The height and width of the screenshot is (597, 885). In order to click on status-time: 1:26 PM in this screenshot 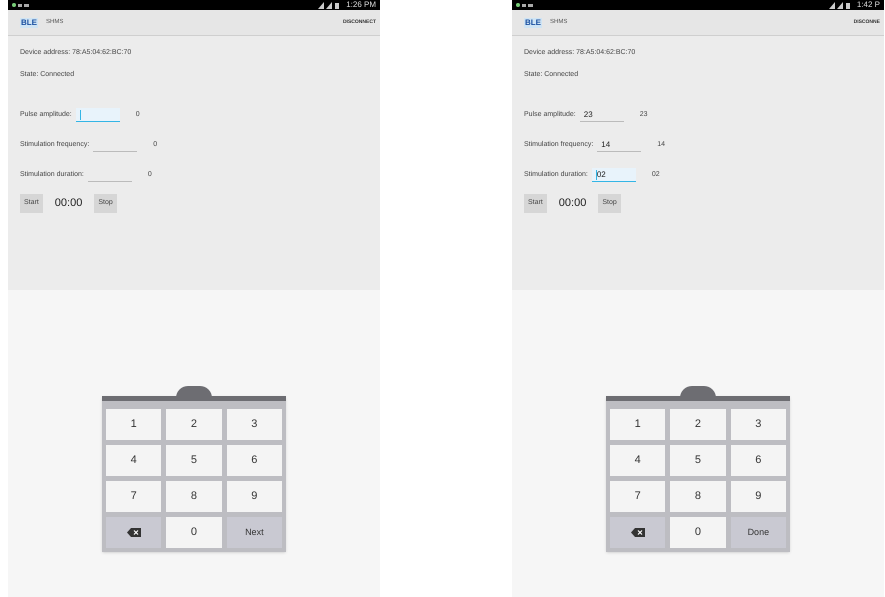, I will do `click(361, 5)`.